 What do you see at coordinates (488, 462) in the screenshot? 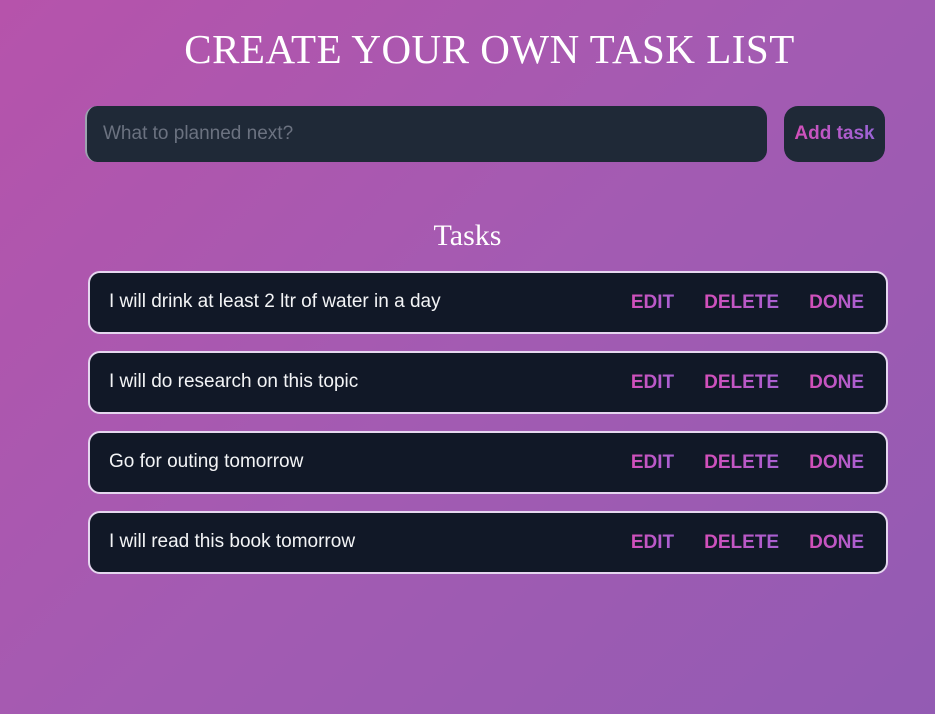
I see `task-item: Go for outing tomorrow EDIT DELETE DONE` at bounding box center [488, 462].